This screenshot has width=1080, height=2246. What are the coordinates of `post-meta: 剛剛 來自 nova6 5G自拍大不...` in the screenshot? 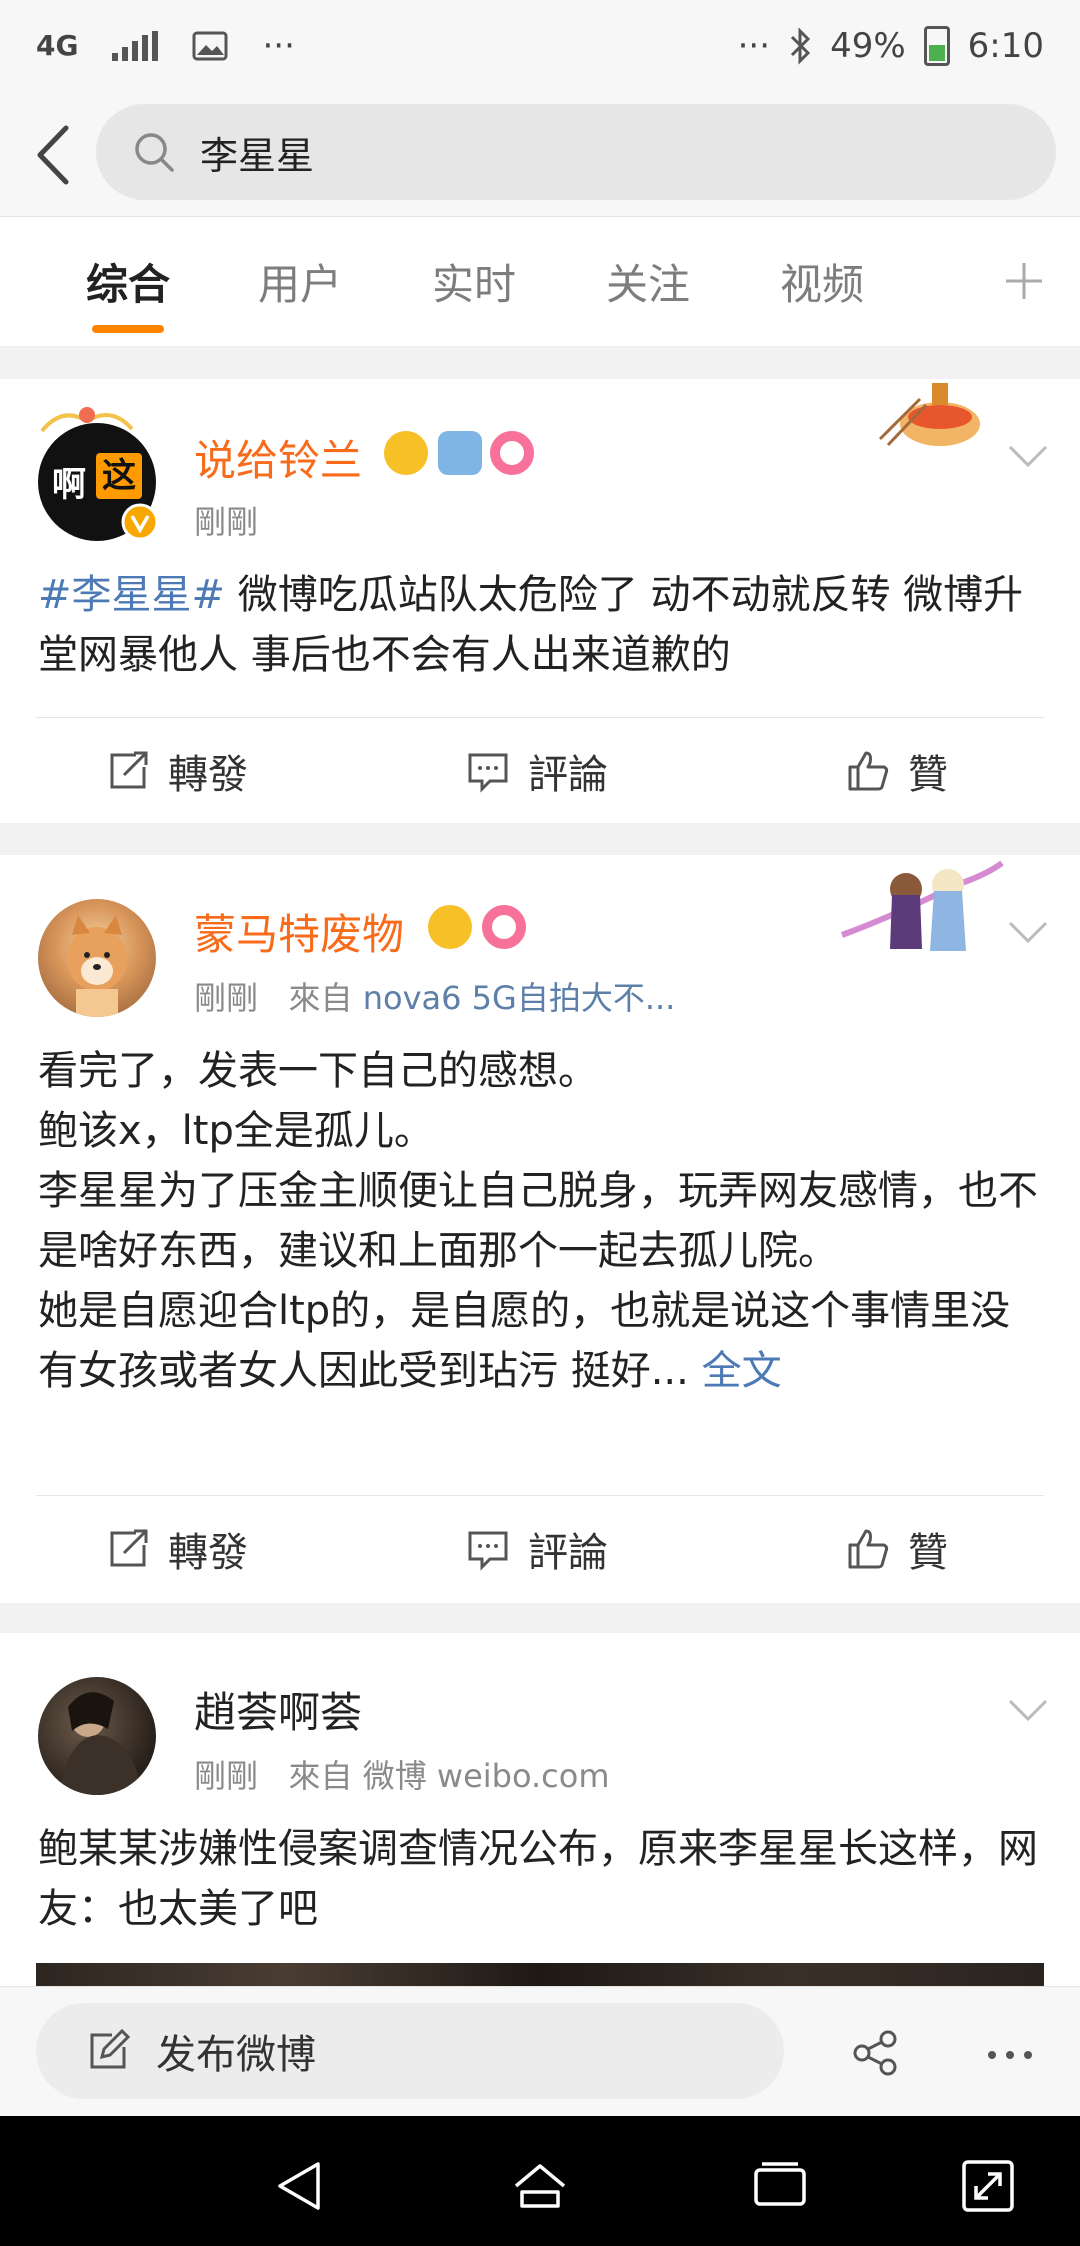 It's located at (434, 996).